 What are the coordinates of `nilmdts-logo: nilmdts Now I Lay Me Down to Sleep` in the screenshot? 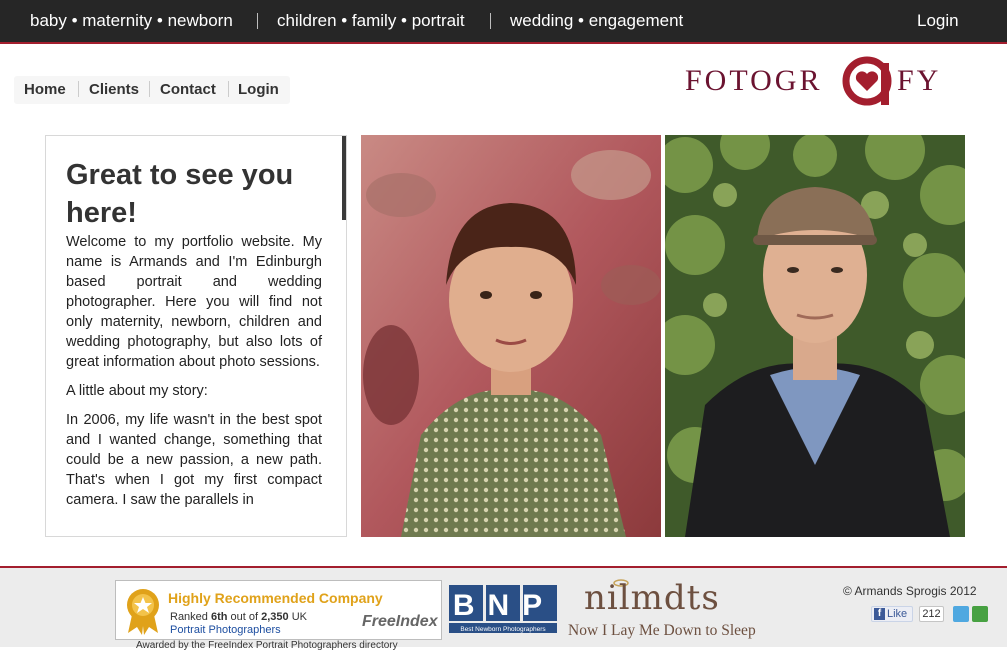 It's located at (666, 609).